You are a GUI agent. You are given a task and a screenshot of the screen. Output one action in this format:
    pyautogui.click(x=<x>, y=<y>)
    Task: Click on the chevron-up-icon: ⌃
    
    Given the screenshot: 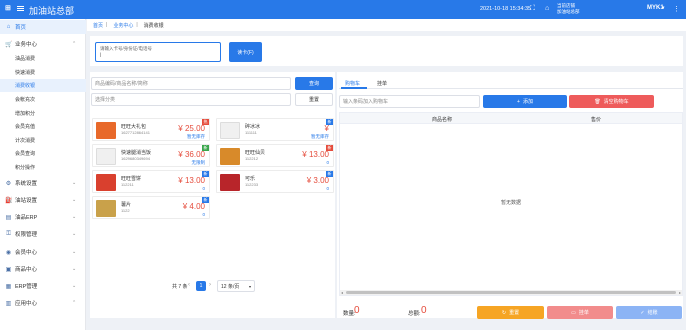 What is the action you would take?
    pyautogui.click(x=74, y=303)
    